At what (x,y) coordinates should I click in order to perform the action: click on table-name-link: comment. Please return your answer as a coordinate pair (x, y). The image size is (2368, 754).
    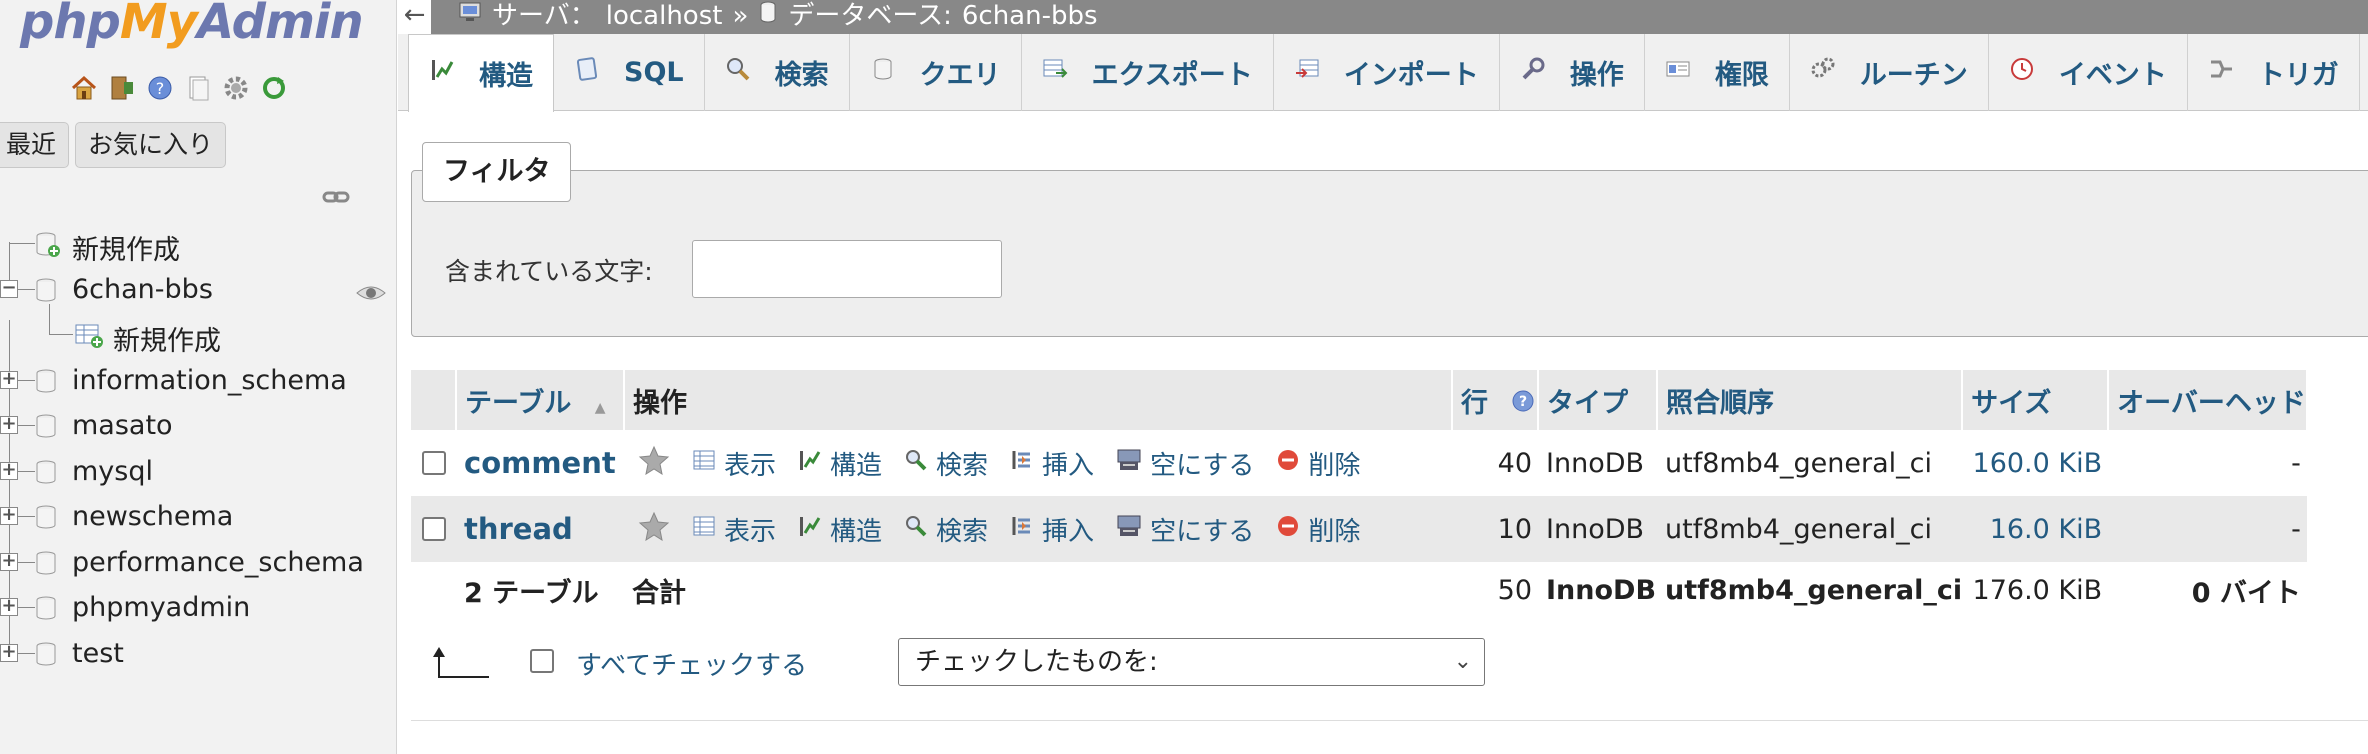
    Looking at the image, I should click on (540, 463).